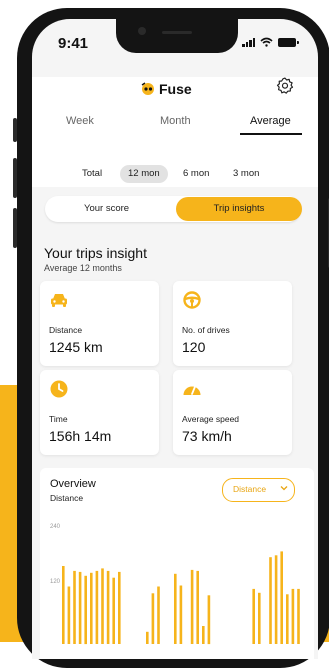 The height and width of the screenshot is (668, 329). I want to click on segment-your-score: Your score, so click(106, 208).